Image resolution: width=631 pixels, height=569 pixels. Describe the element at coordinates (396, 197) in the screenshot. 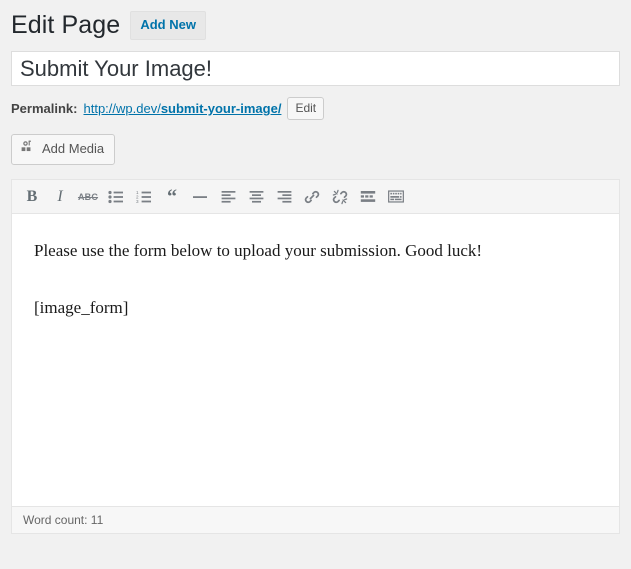

I see `toolbar-toggle-icon` at that location.